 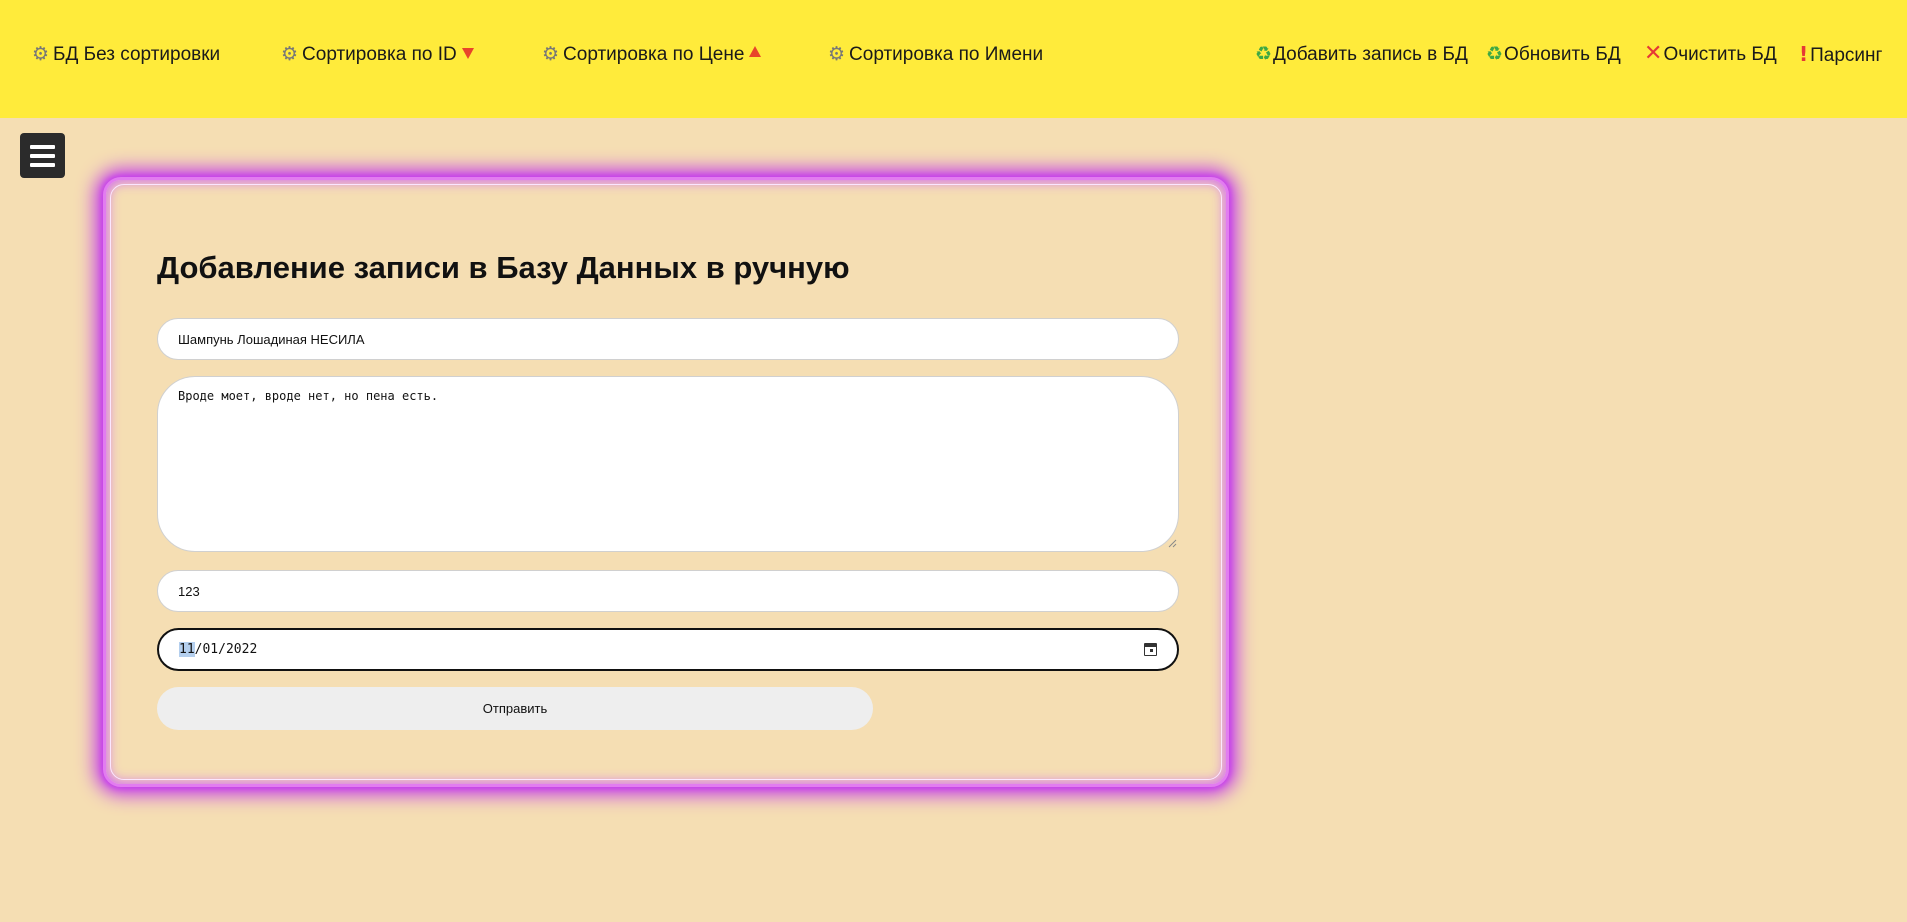 I want to click on product-name-input, so click(x=668, y=339).